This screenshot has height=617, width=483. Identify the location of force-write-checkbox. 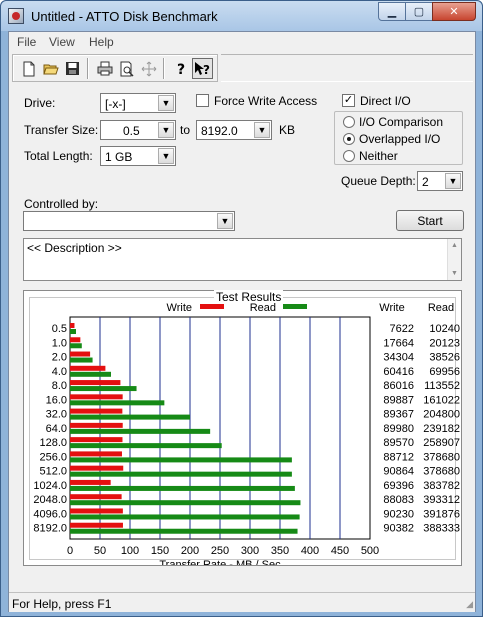
(202, 100).